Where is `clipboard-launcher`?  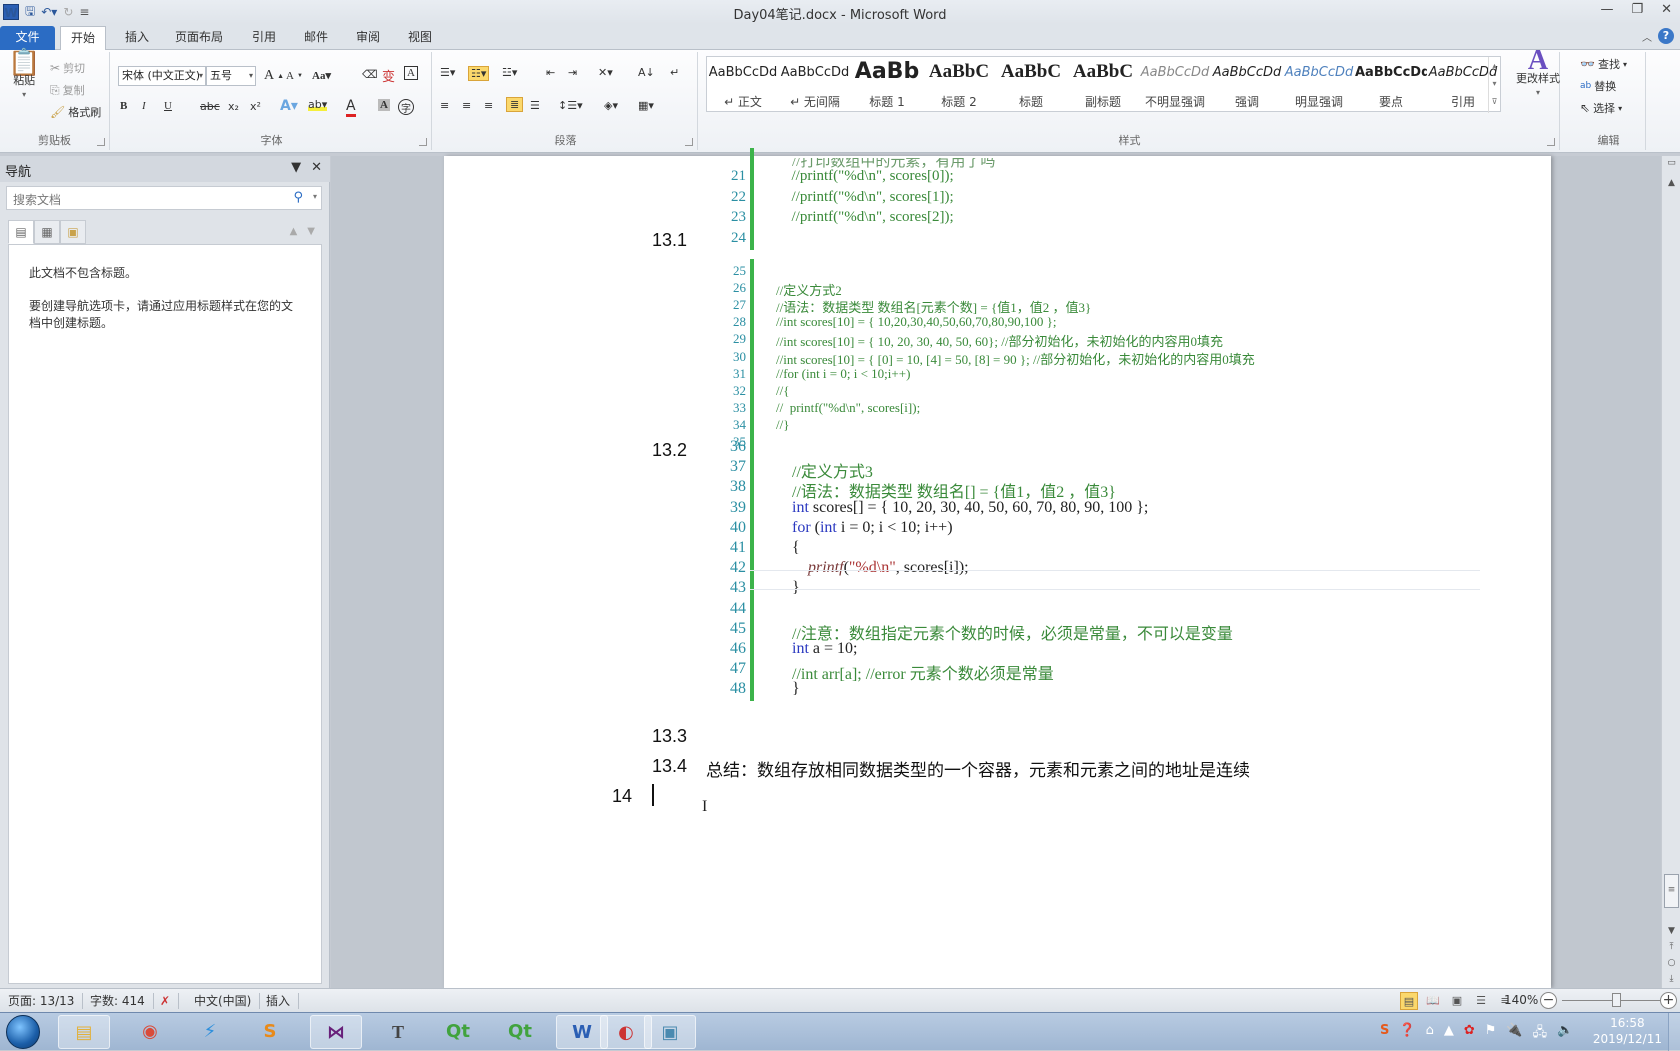
clipboard-launcher is located at coordinates (101, 142).